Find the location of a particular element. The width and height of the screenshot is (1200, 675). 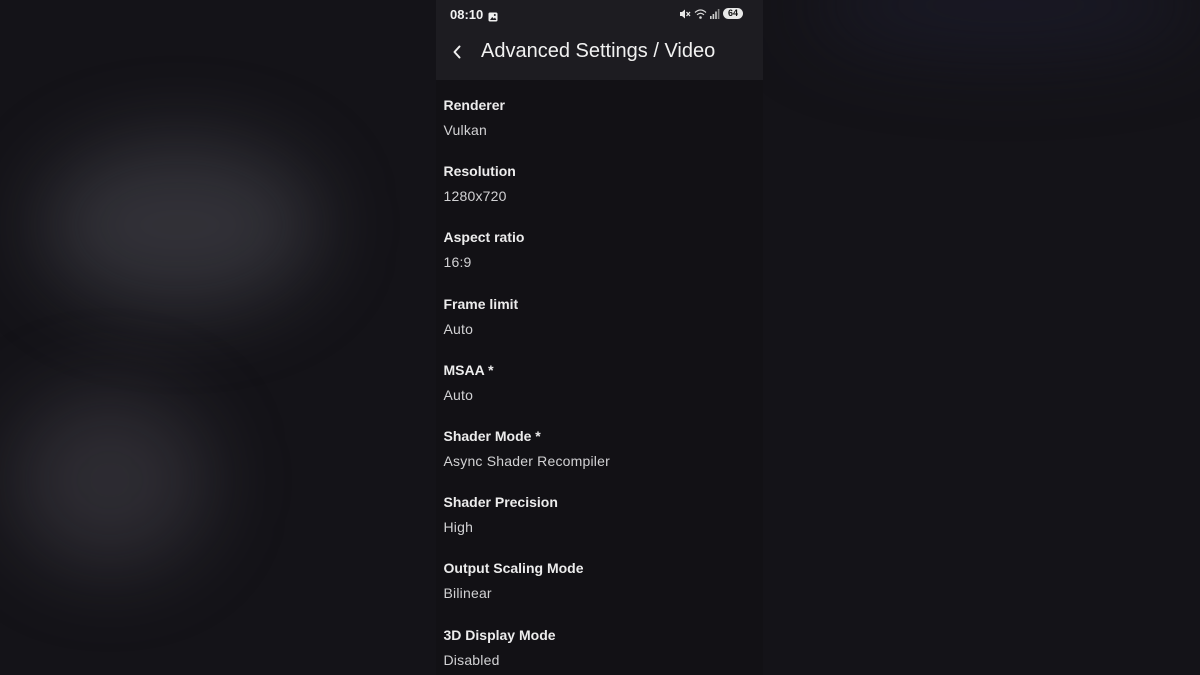

setting-msaa: MSAA * Auto is located at coordinates (599, 378).